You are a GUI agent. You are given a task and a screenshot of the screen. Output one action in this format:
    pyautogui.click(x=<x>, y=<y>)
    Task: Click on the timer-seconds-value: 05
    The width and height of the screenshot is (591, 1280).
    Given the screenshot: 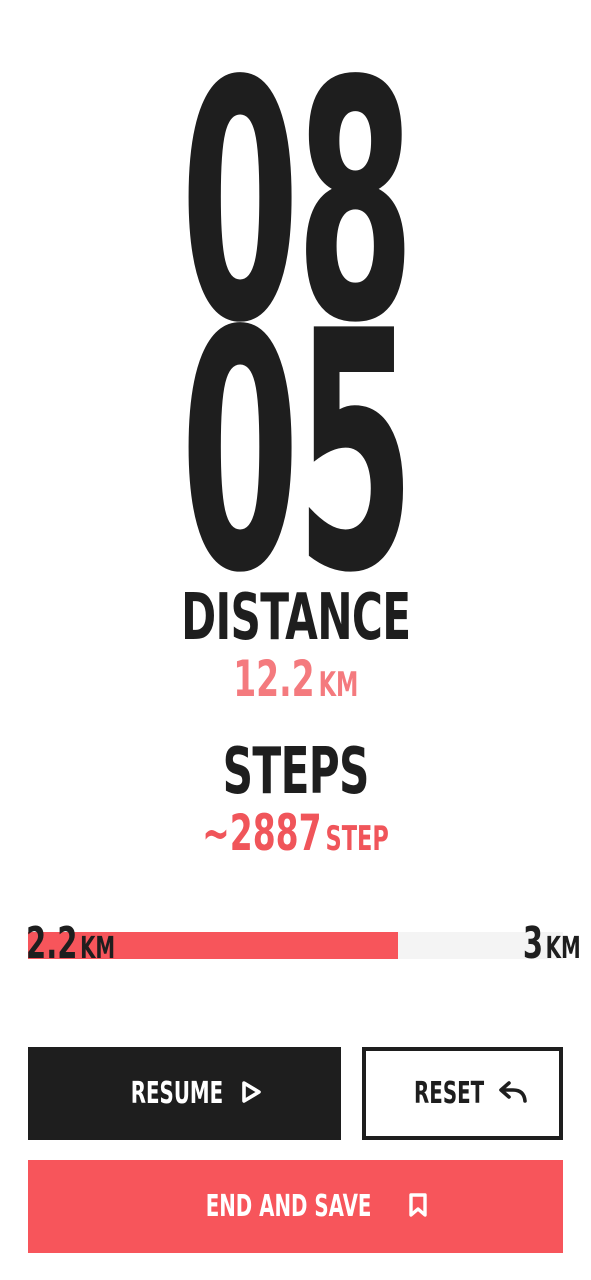 What is the action you would take?
    pyautogui.click(x=297, y=453)
    